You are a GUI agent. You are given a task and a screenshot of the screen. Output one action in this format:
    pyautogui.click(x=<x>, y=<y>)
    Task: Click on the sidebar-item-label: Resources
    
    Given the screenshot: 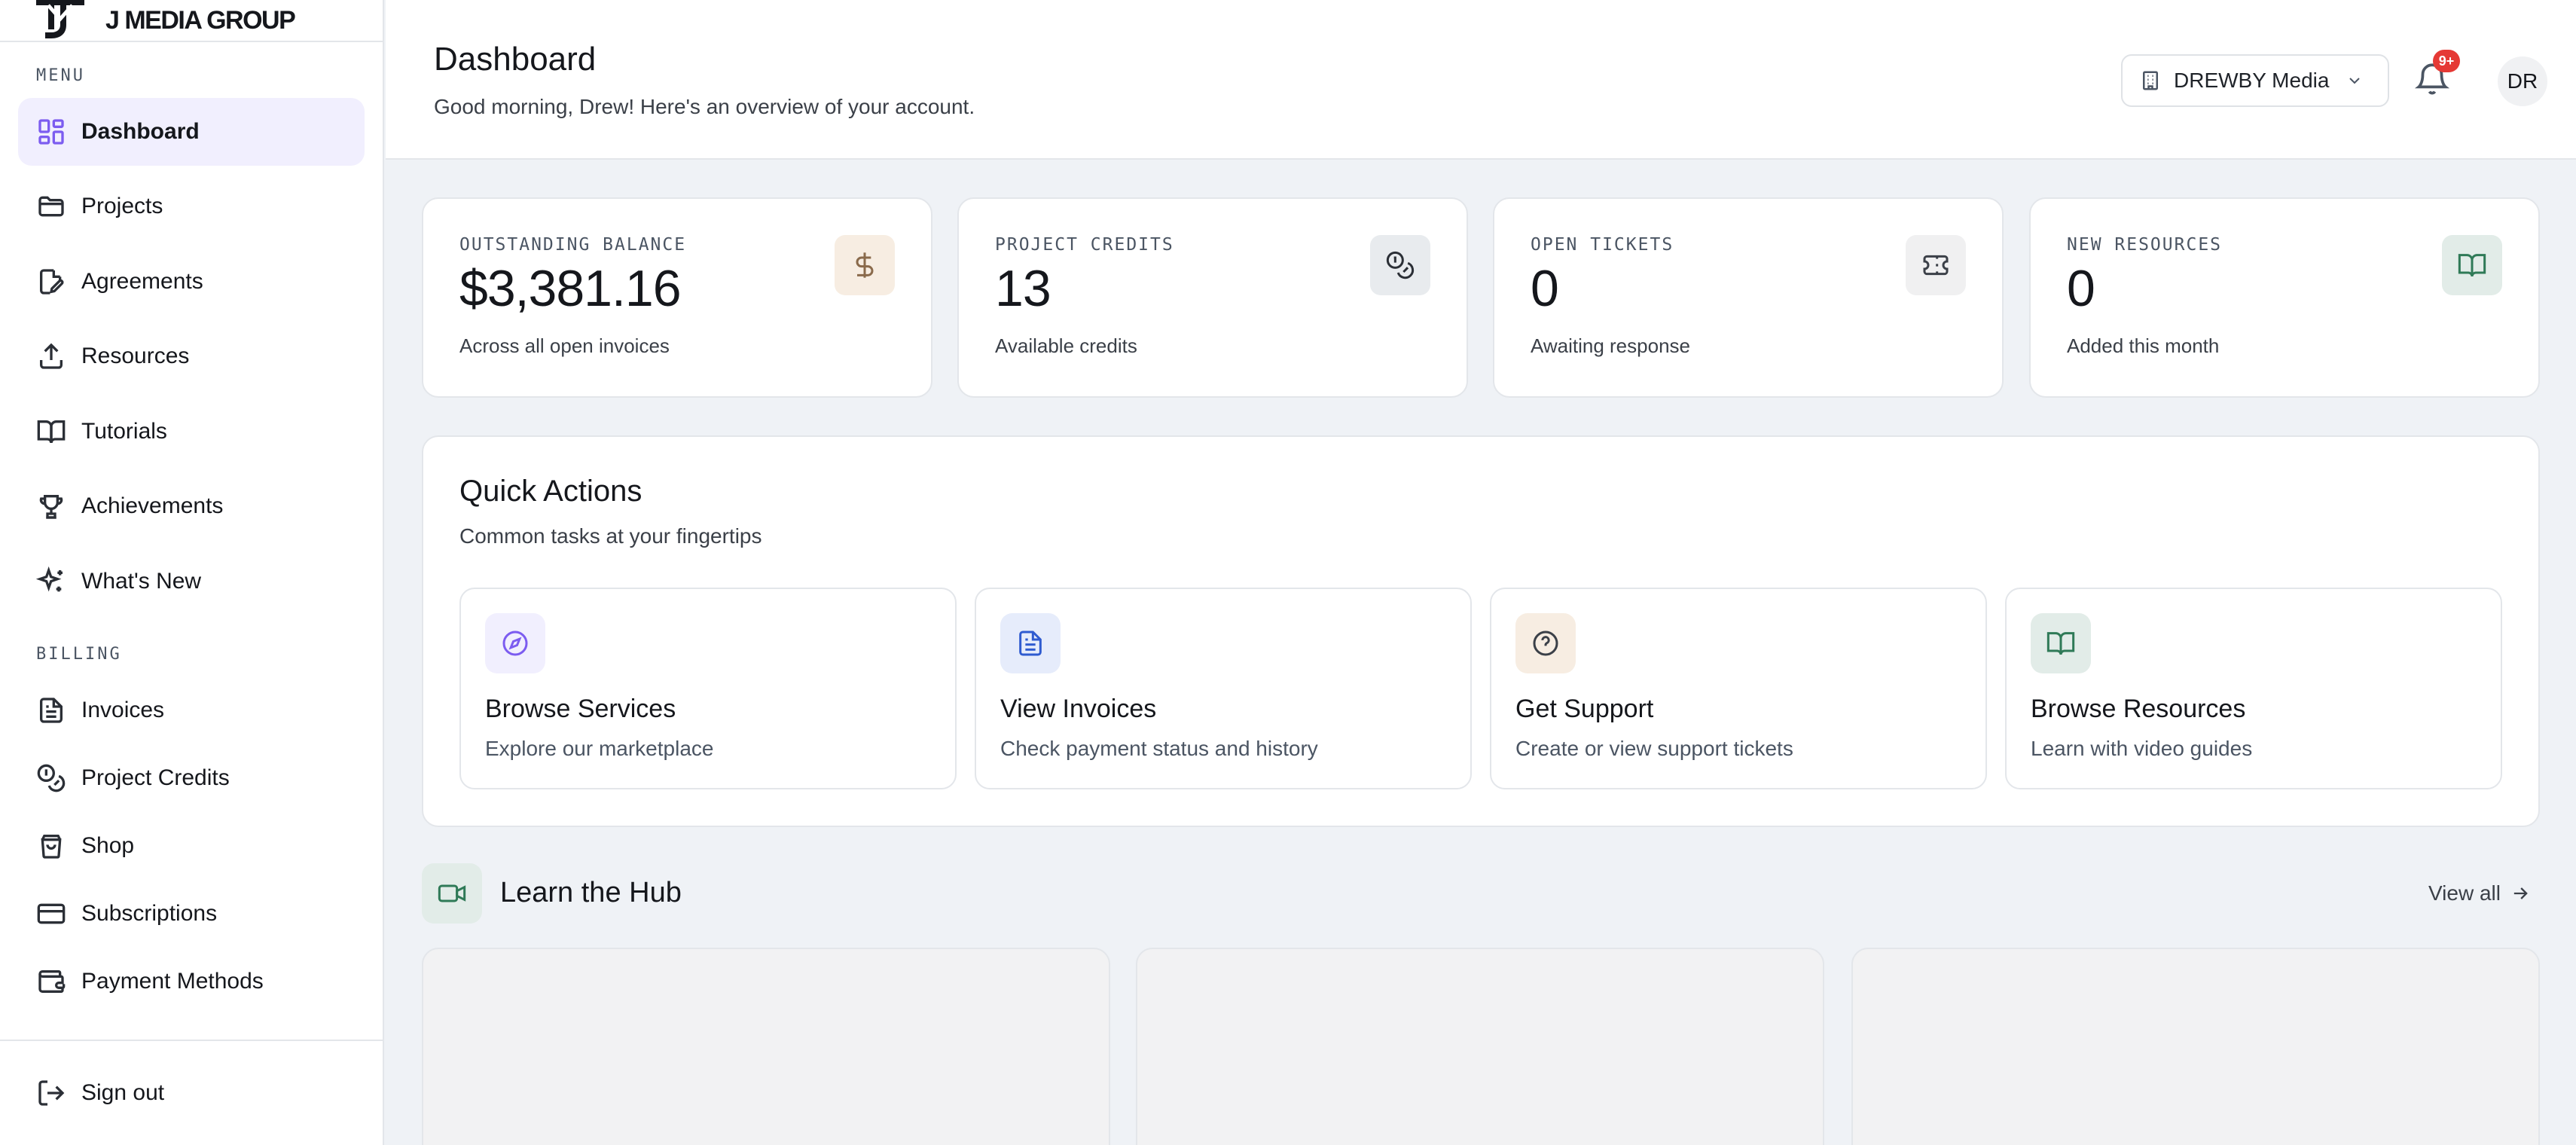 What is the action you would take?
    pyautogui.click(x=136, y=356)
    